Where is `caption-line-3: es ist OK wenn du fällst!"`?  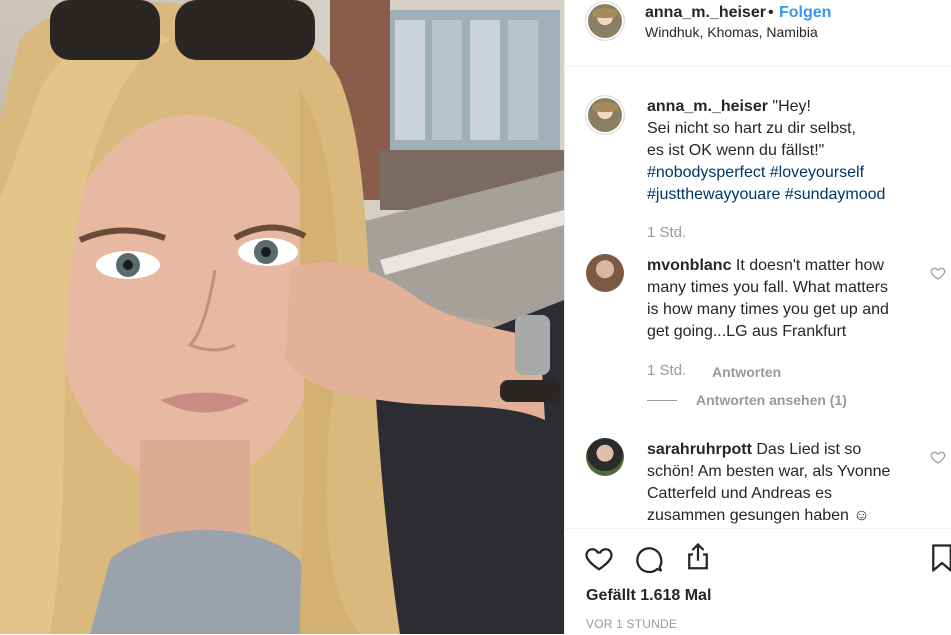 caption-line-3: es ist OK wenn du fällst!" is located at coordinates (736, 150).